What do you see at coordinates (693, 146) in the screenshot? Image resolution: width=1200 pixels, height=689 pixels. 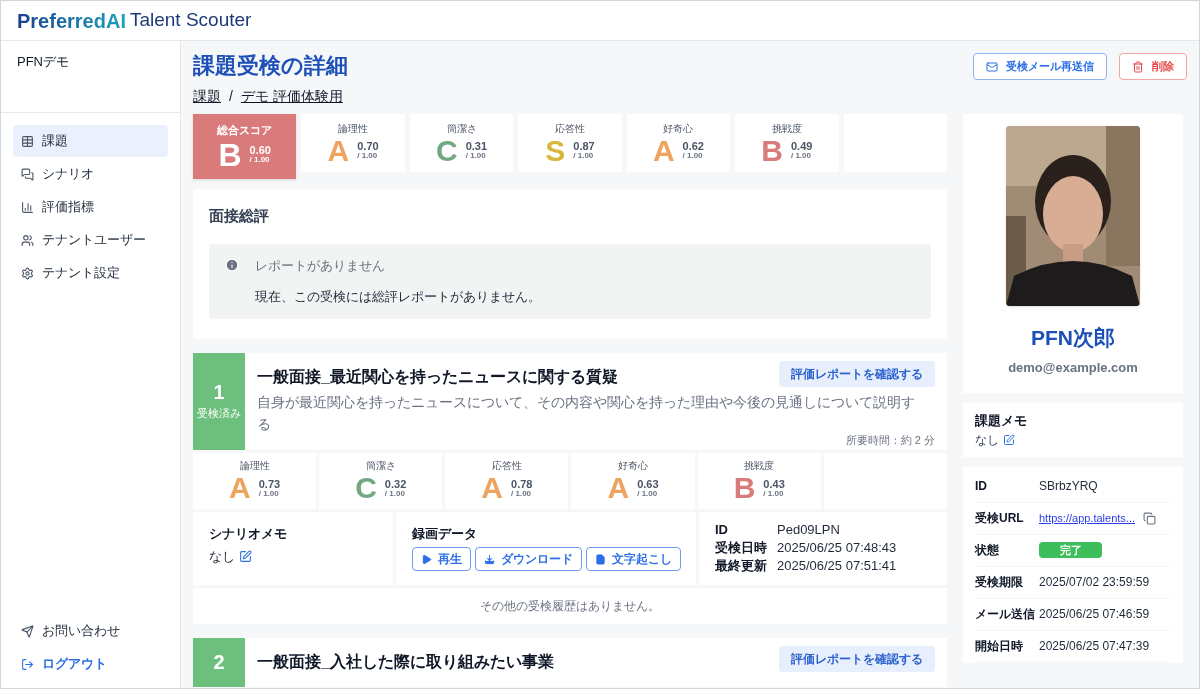 I see `score-value: 0.62` at bounding box center [693, 146].